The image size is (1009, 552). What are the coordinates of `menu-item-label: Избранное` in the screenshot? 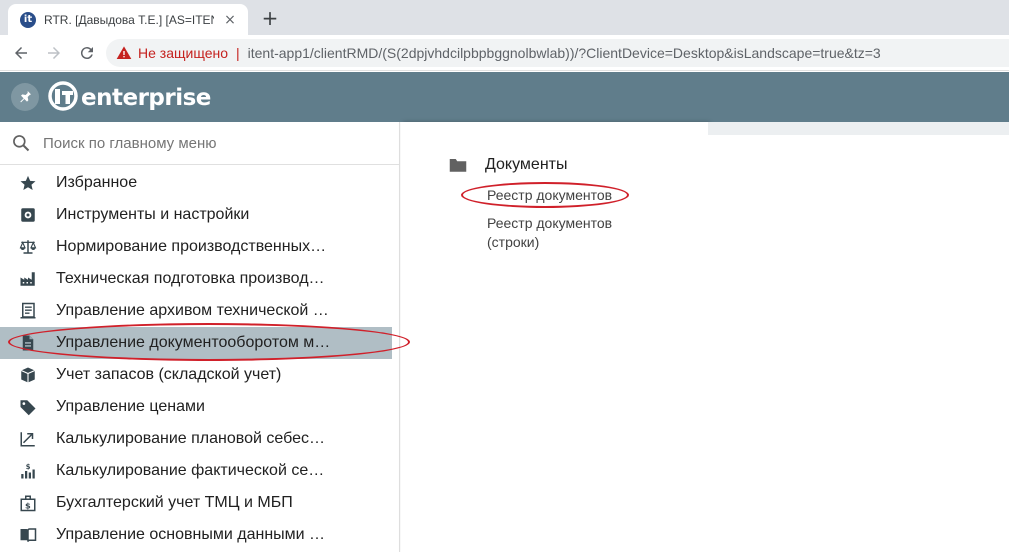 It's located at (97, 182).